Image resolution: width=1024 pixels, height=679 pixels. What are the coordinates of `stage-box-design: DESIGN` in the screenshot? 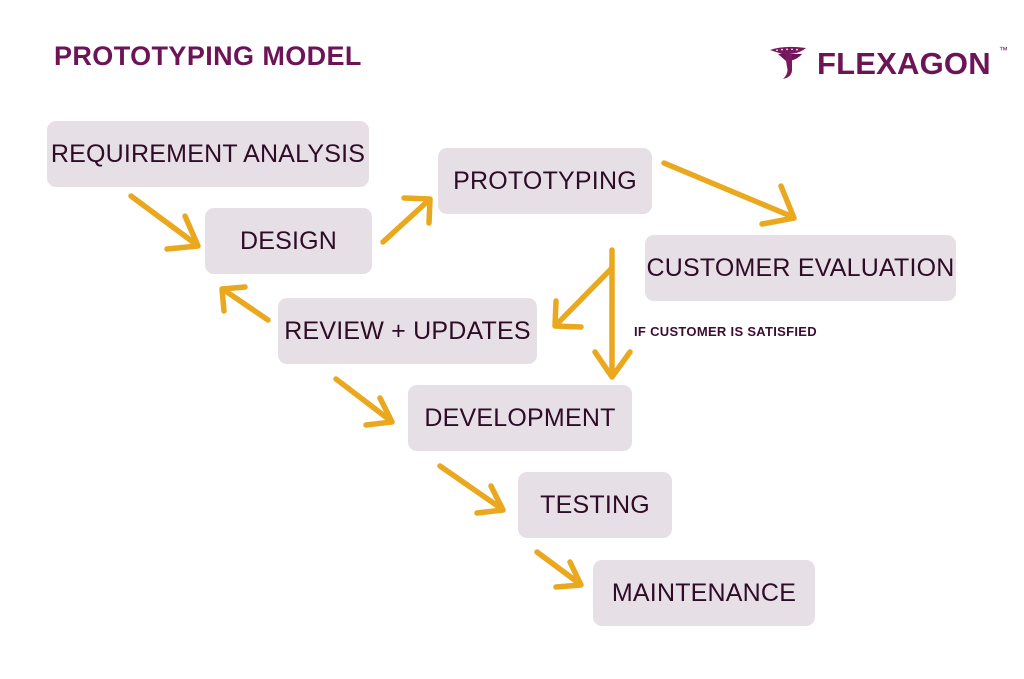 It's located at (288, 241).